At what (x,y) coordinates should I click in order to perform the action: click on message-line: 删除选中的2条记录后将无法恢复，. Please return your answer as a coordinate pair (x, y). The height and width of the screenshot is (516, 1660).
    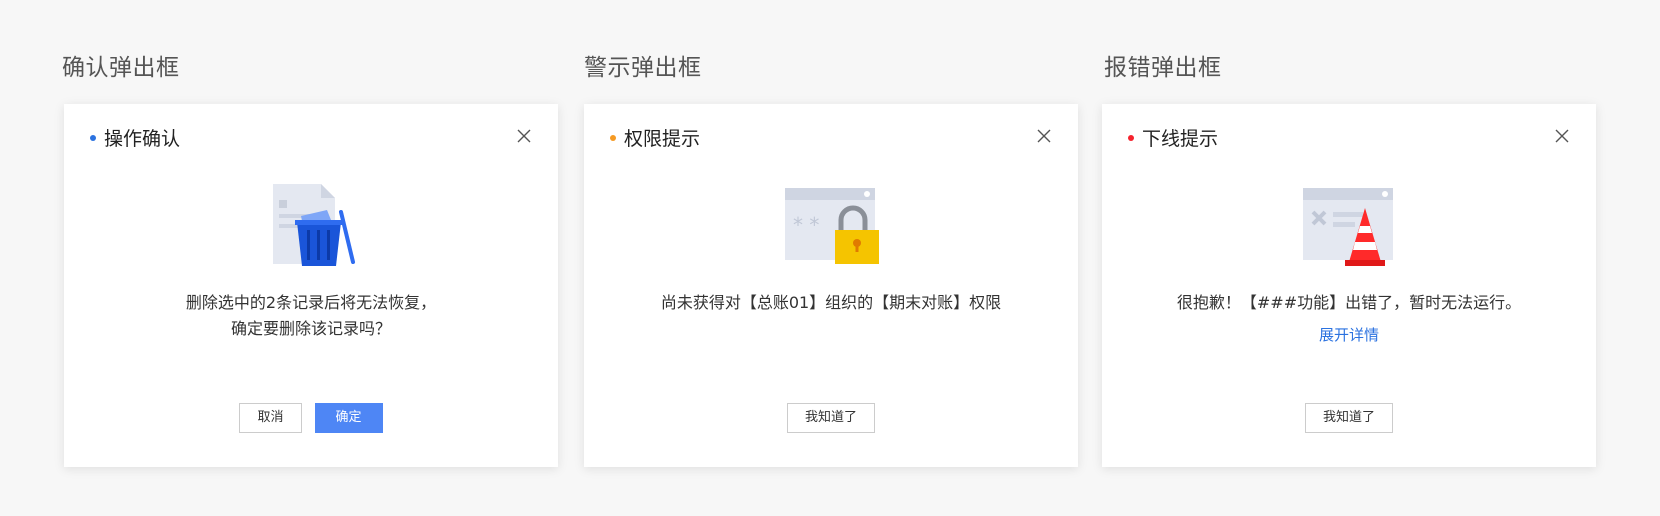
    Looking at the image, I should click on (311, 302).